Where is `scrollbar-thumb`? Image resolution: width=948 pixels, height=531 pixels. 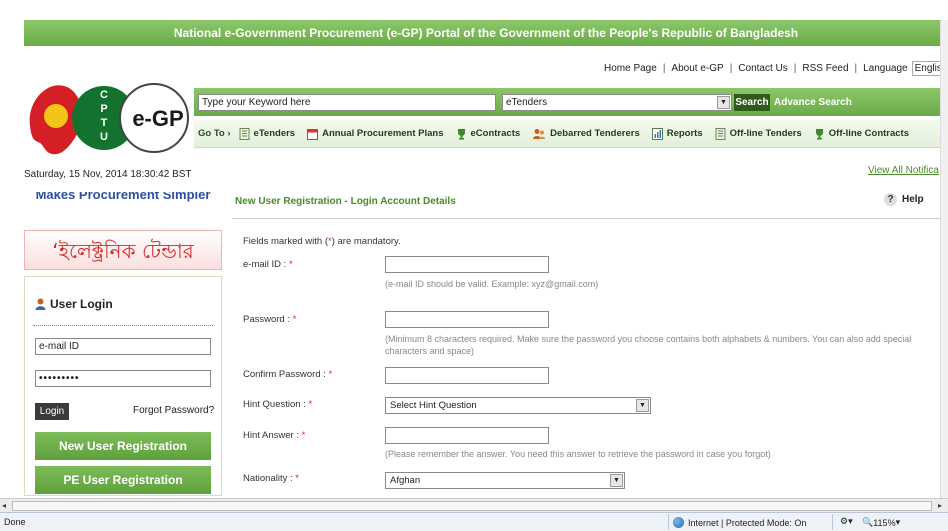 scrollbar-thumb is located at coordinates (472, 506).